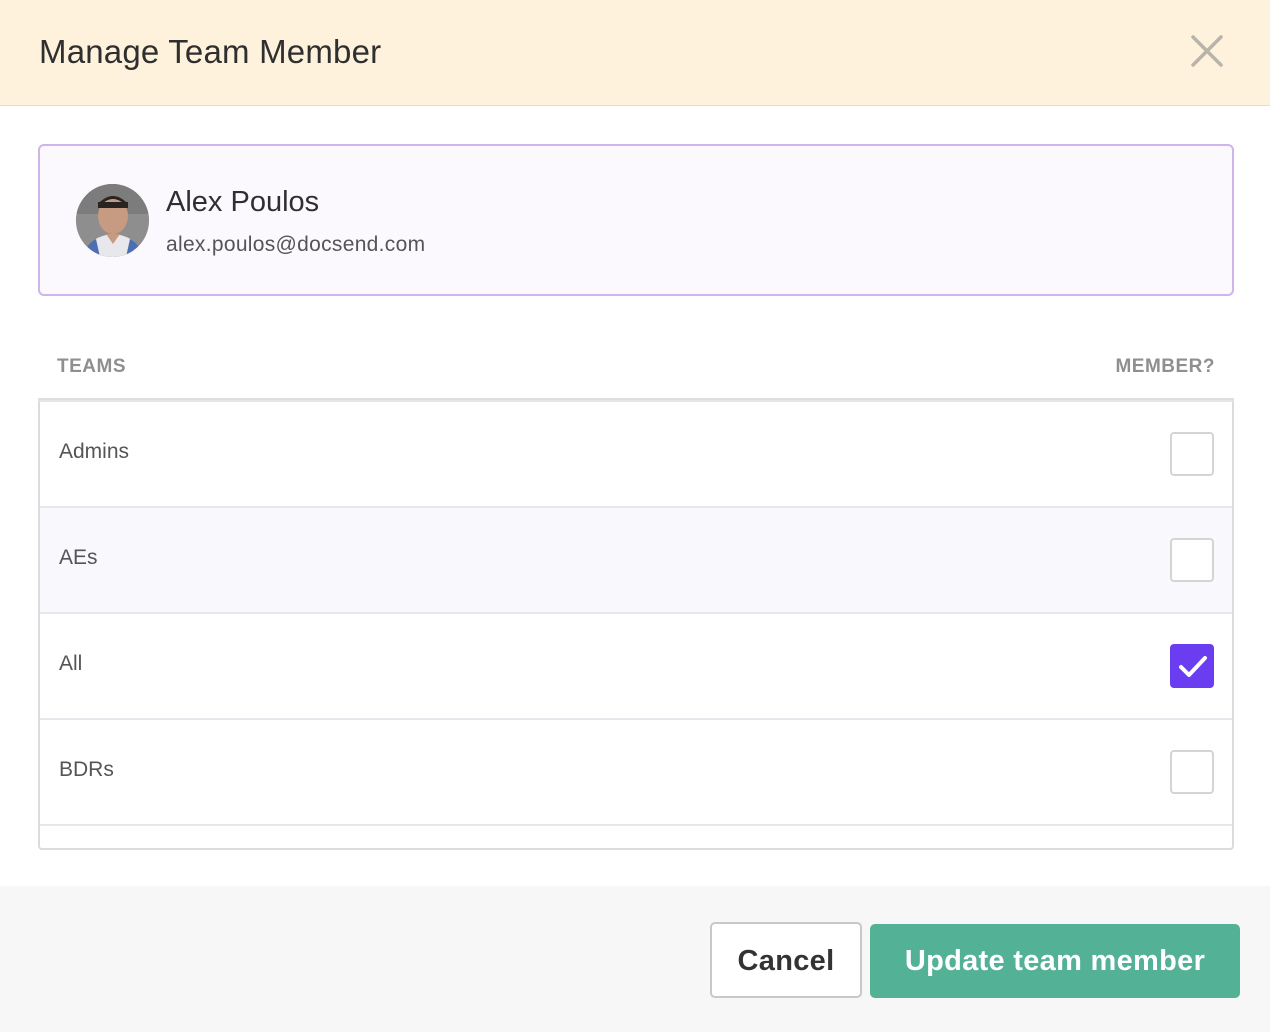  Describe the element at coordinates (635, 53) in the screenshot. I see `modal-header: Manage Team Member` at that location.